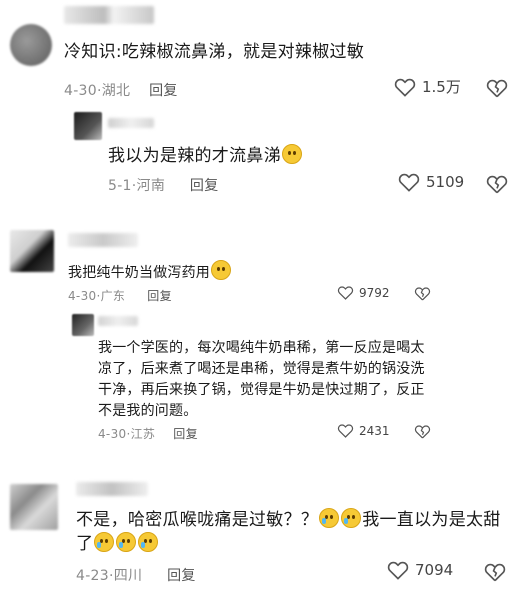  I want to click on blush-emoji, so click(221, 270).